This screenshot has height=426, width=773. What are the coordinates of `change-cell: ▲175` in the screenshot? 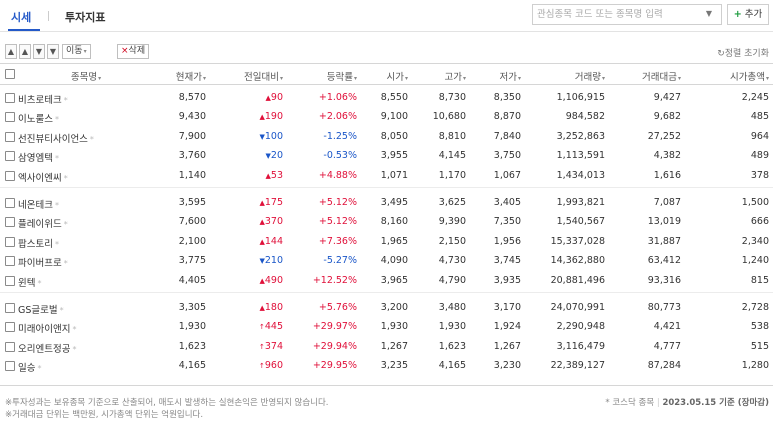 It's located at (243, 202).